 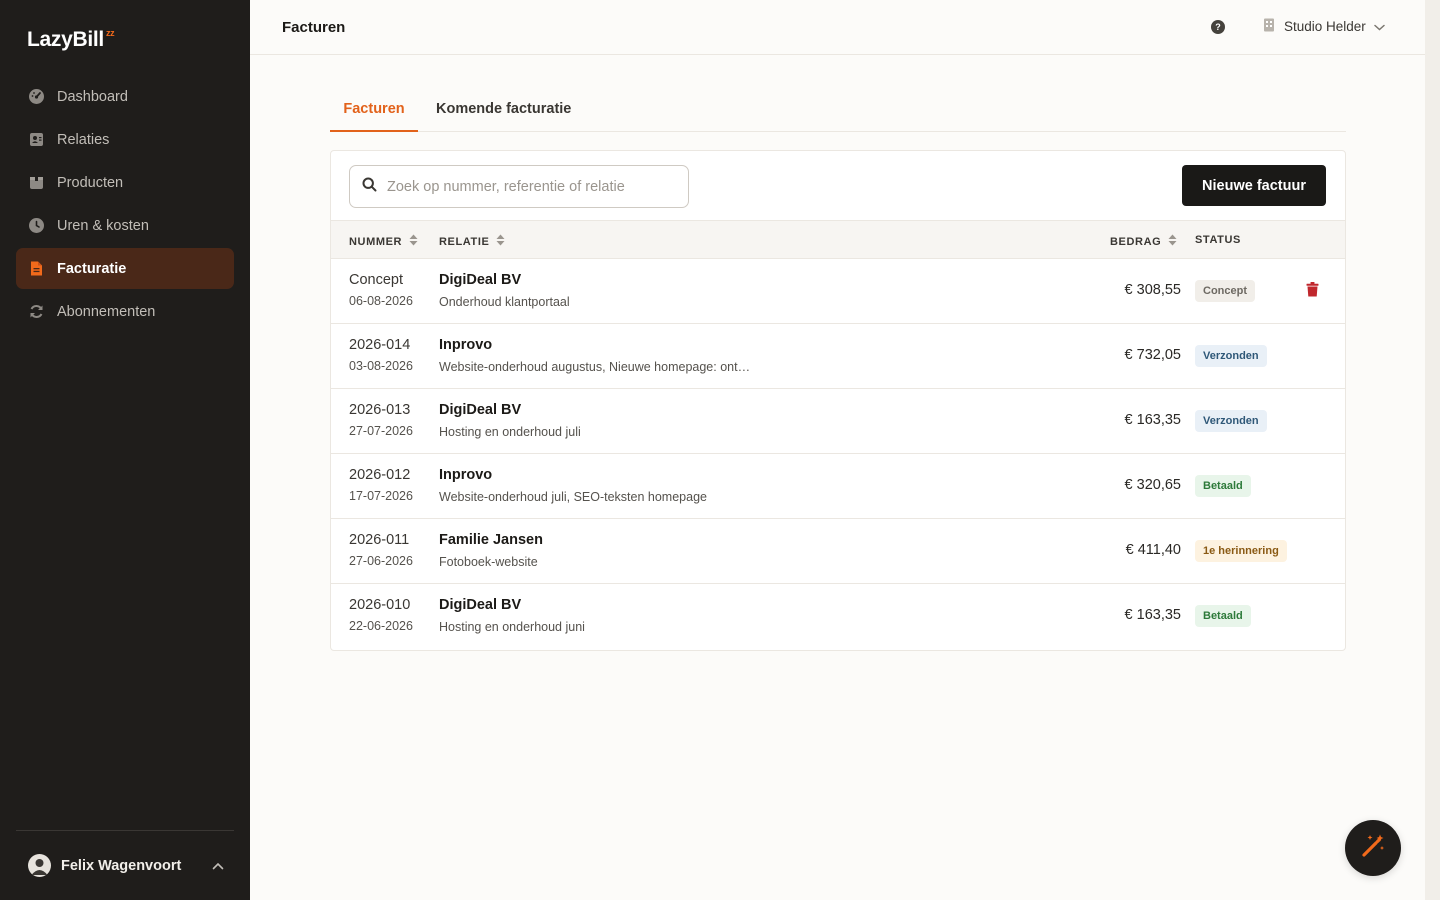 What do you see at coordinates (527, 186) in the screenshot?
I see `search-input` at bounding box center [527, 186].